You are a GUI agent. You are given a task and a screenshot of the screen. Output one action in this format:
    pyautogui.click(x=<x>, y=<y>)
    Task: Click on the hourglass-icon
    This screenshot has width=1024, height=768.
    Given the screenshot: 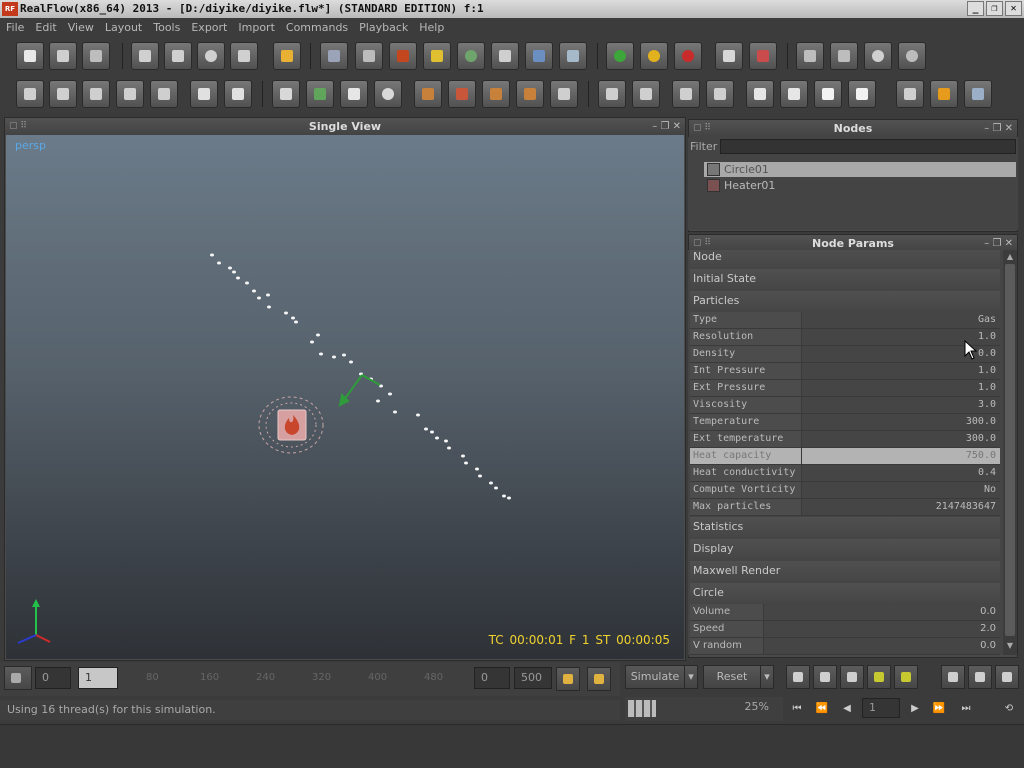 What is the action you would take?
    pyautogui.click(x=564, y=94)
    